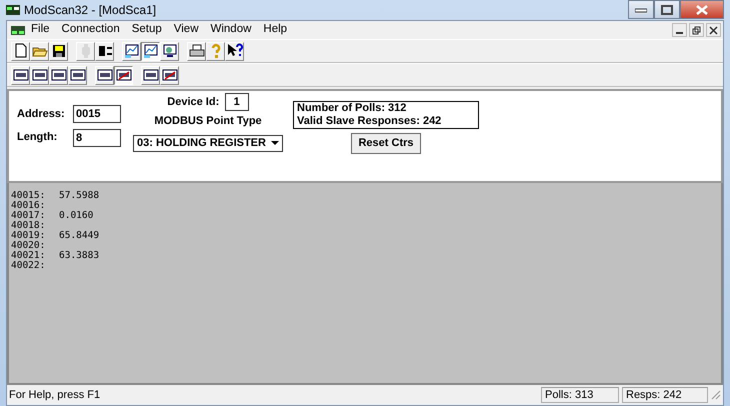 This screenshot has width=730, height=406. I want to click on new-file-button, so click(20, 51).